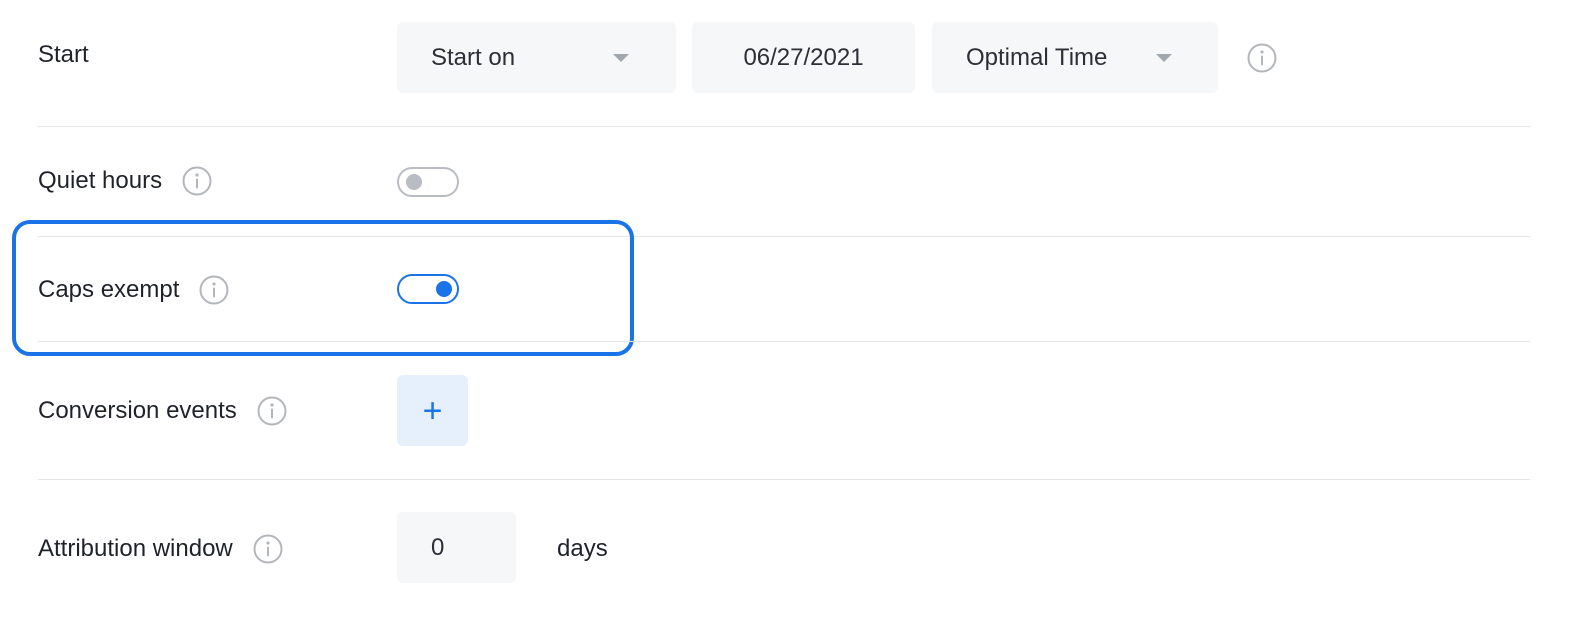  I want to click on attribution-window-label: Attribution window, so click(160, 549).